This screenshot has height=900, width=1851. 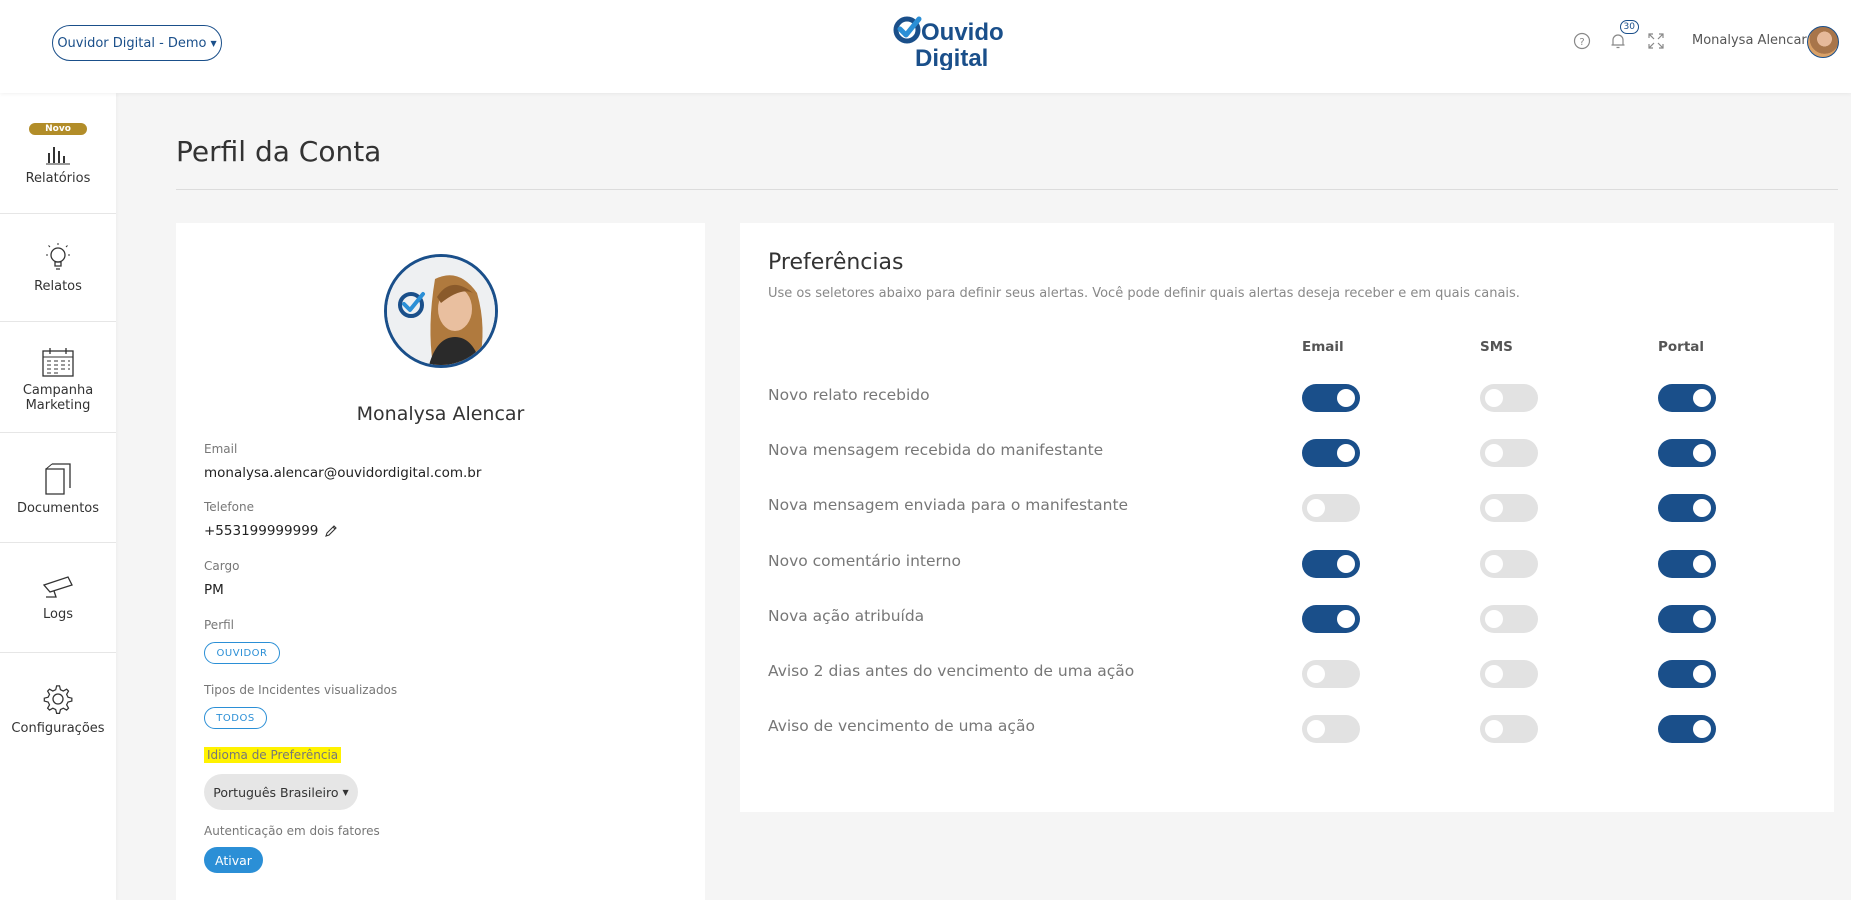 What do you see at coordinates (1323, 347) in the screenshot?
I see `column-header-email: Email` at bounding box center [1323, 347].